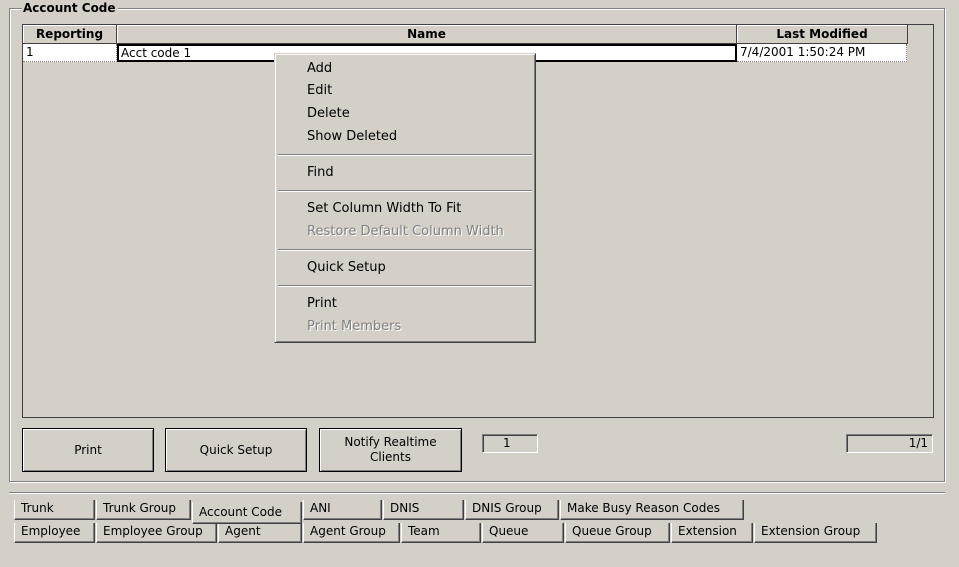 The width and height of the screenshot is (959, 567). Describe the element at coordinates (319, 91) in the screenshot. I see `menu-item-edit: Edit` at that location.